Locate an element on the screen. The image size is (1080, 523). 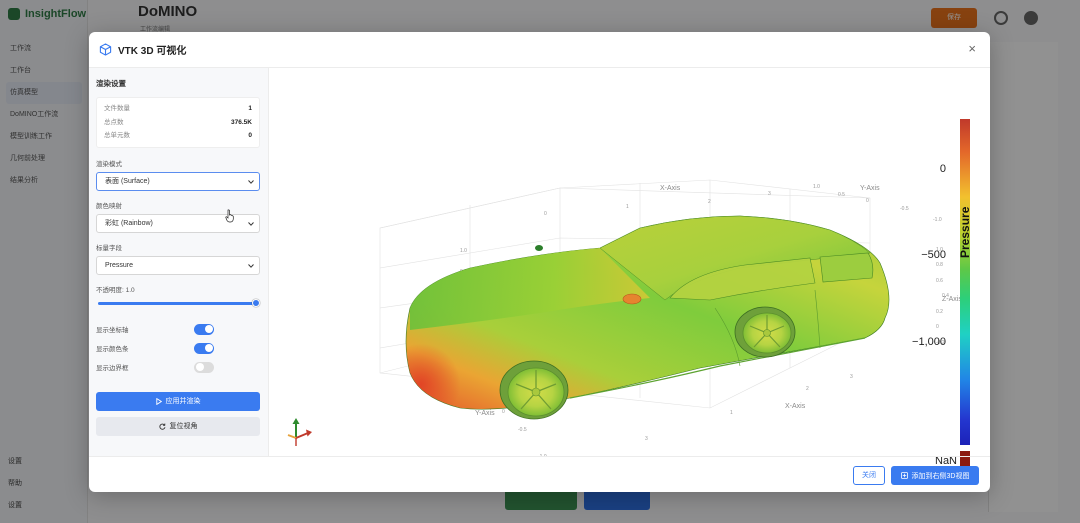
info-row: 总单元数 0 is located at coordinates (178, 136).